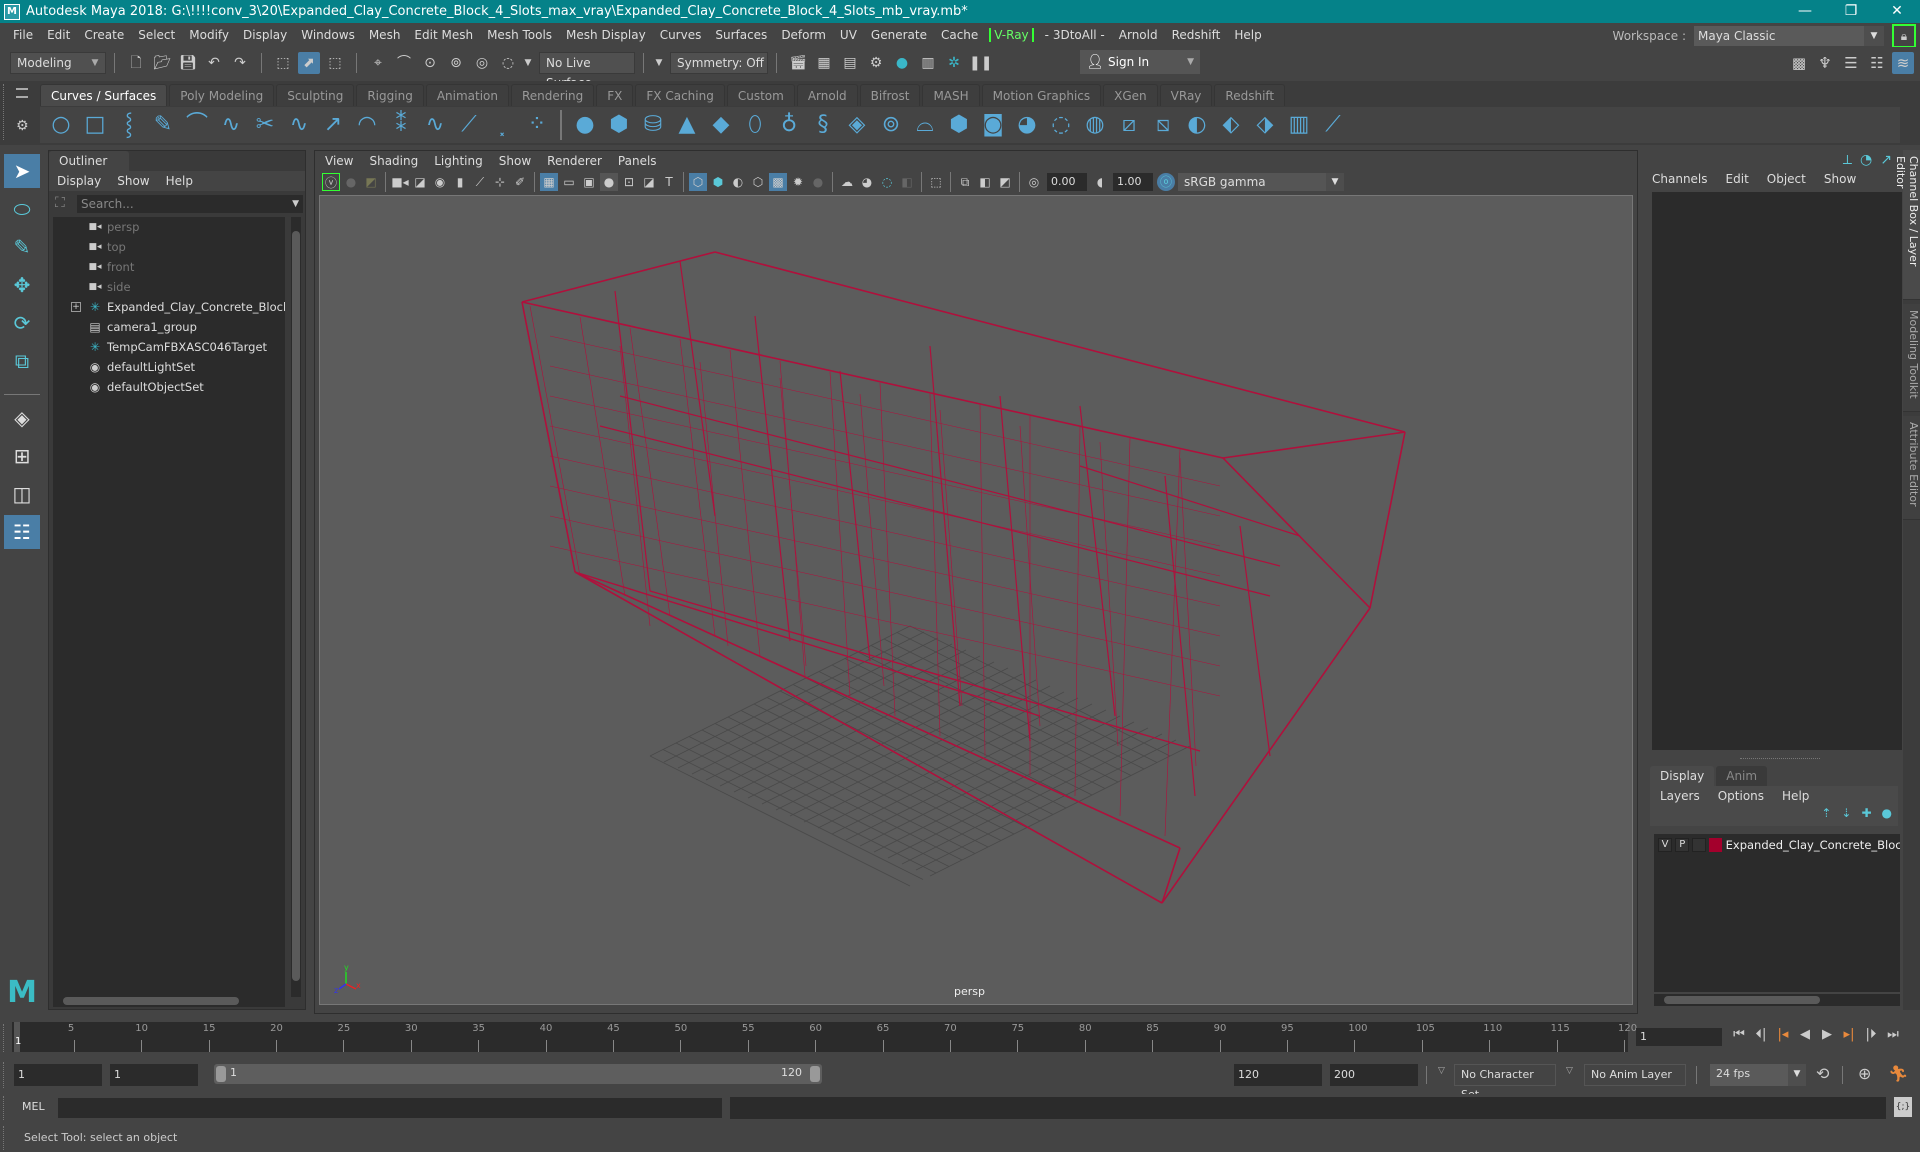 The height and width of the screenshot is (1152, 1920). Describe the element at coordinates (850, 63) in the screenshot. I see `ipr-render-icon: ▤` at that location.